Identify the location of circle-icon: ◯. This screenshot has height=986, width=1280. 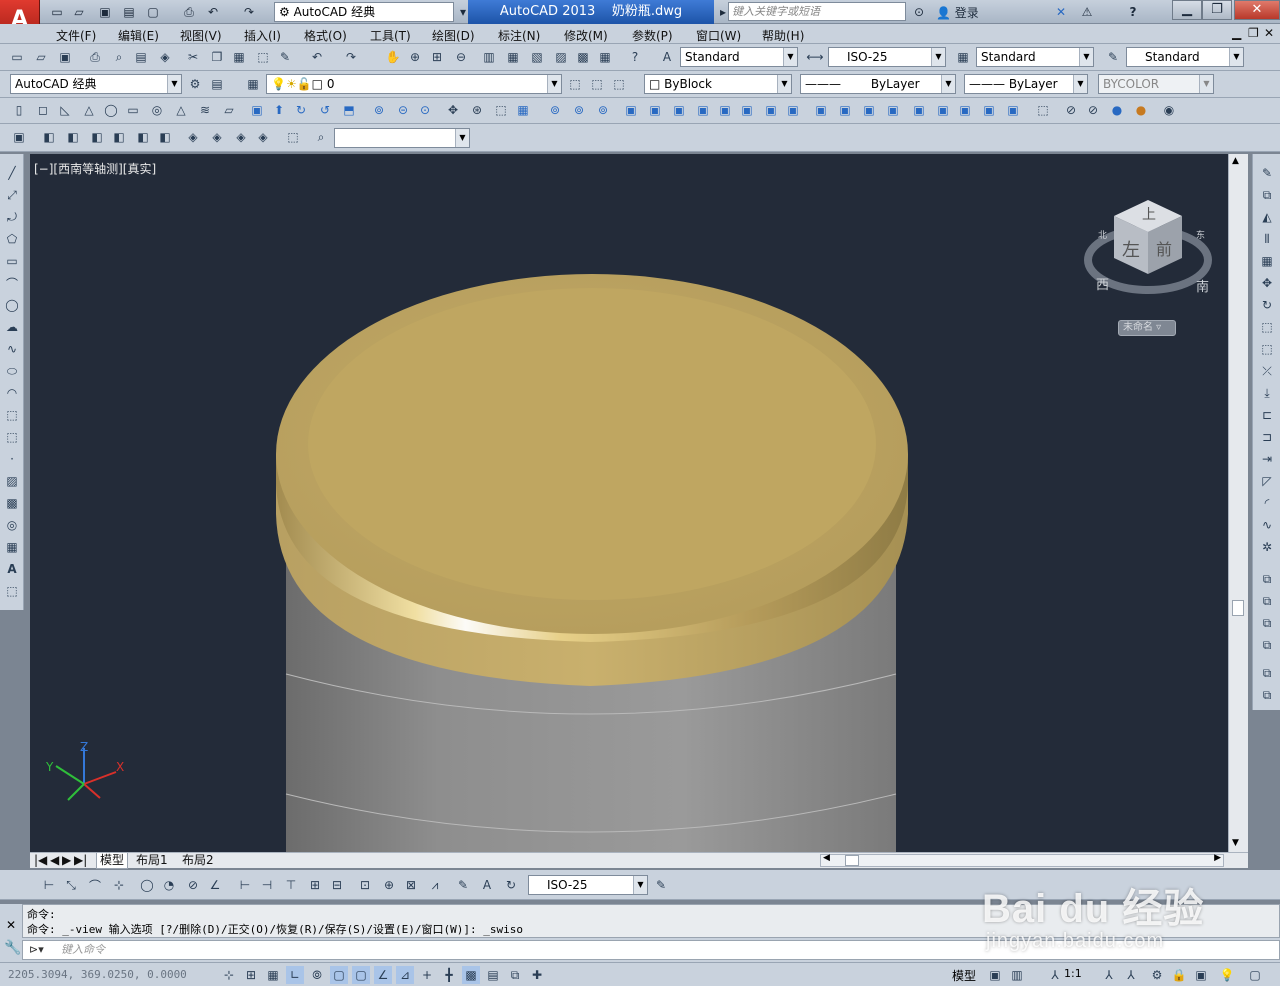
(12, 305).